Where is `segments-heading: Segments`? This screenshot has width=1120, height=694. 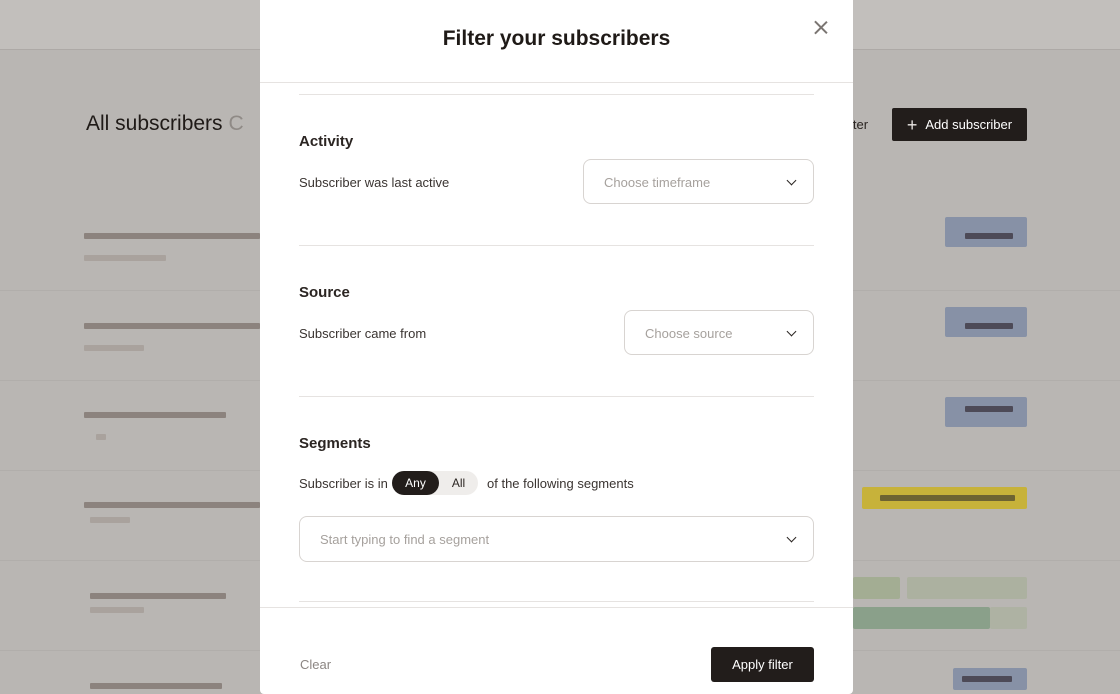 segments-heading: Segments is located at coordinates (335, 443).